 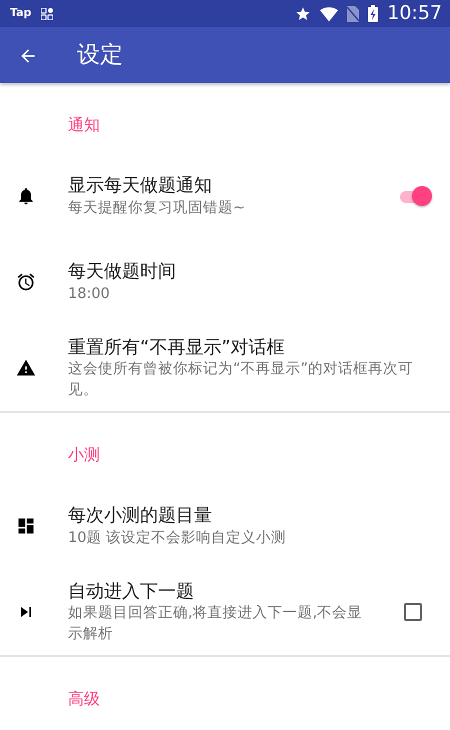 I want to click on setting-summary: 这会使所有曾被你标记为“不再显示”的对话框再次可见。, so click(x=241, y=380).